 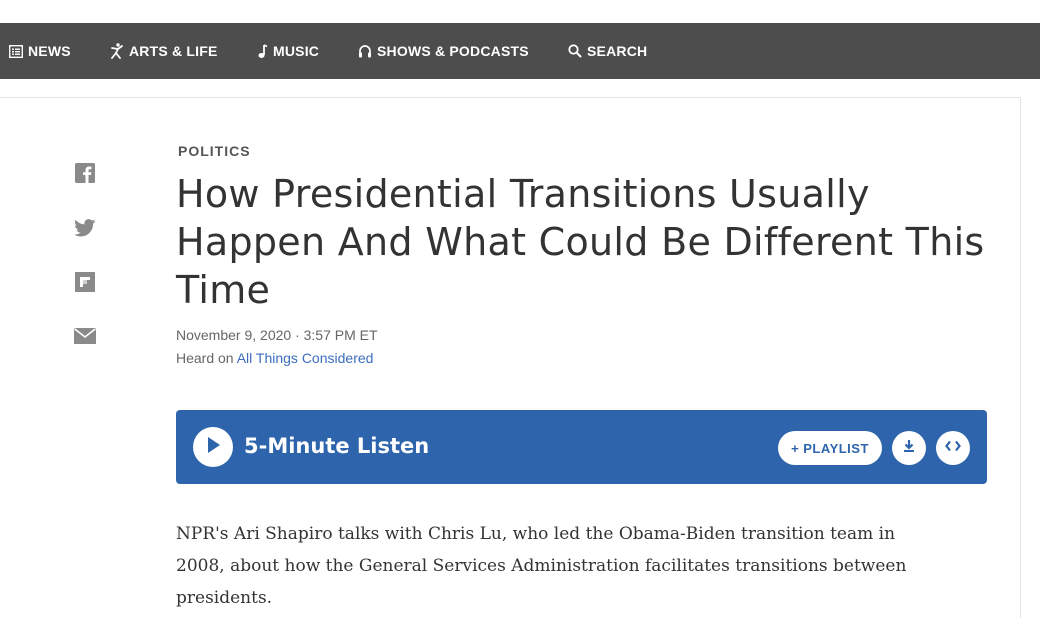 What do you see at coordinates (296, 51) in the screenshot?
I see `nav-music-label: MUSIC` at bounding box center [296, 51].